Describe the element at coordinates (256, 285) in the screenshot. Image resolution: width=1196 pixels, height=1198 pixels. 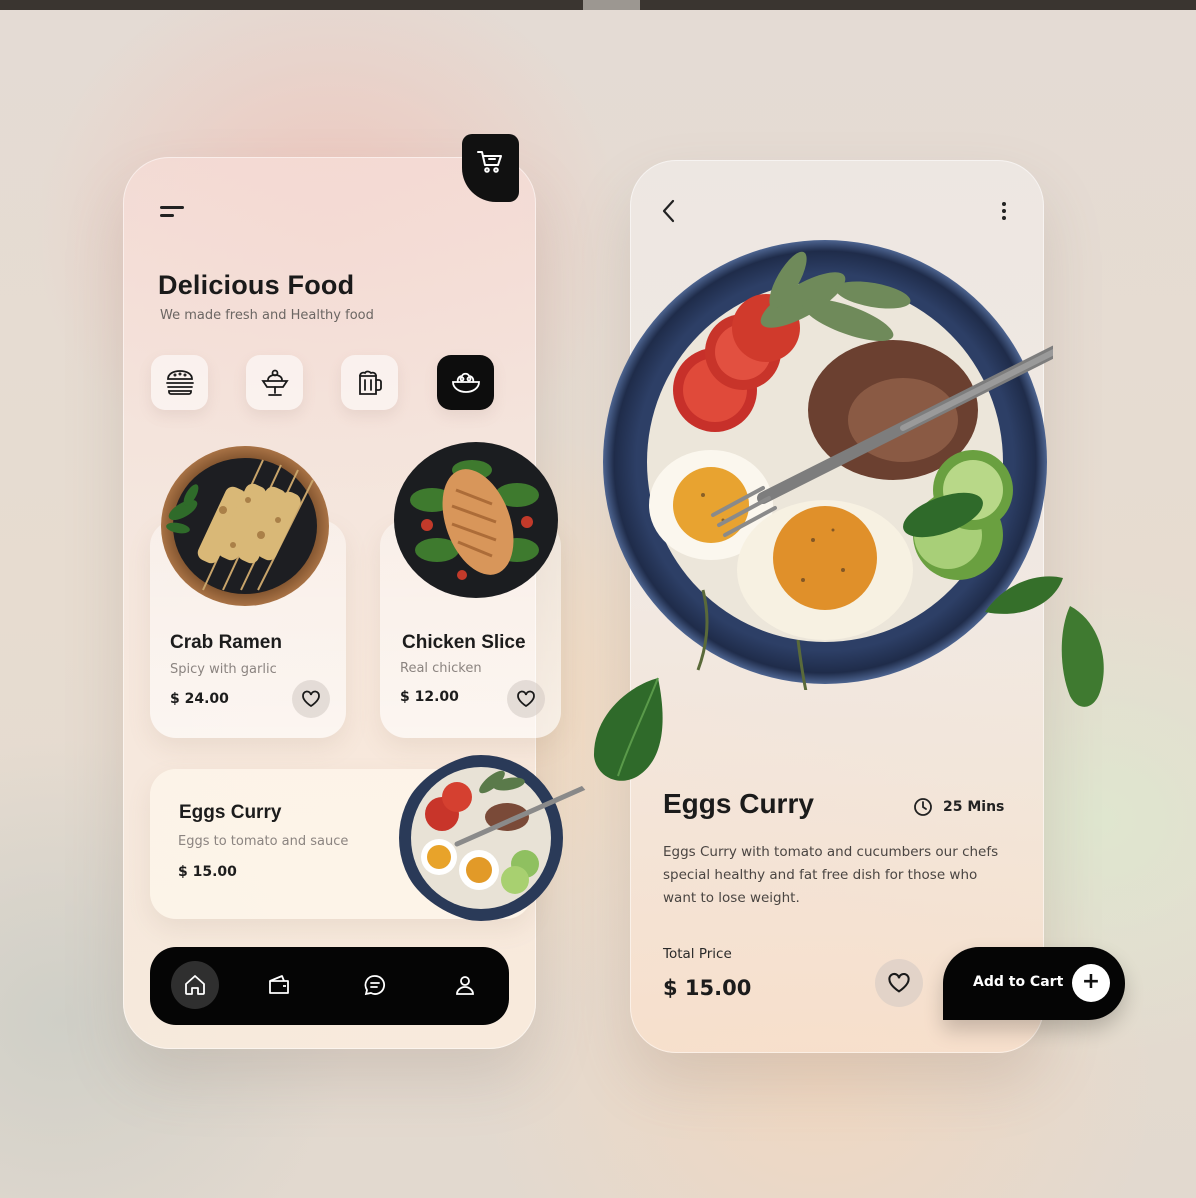
I see `page-title: Delicious Food` at that location.